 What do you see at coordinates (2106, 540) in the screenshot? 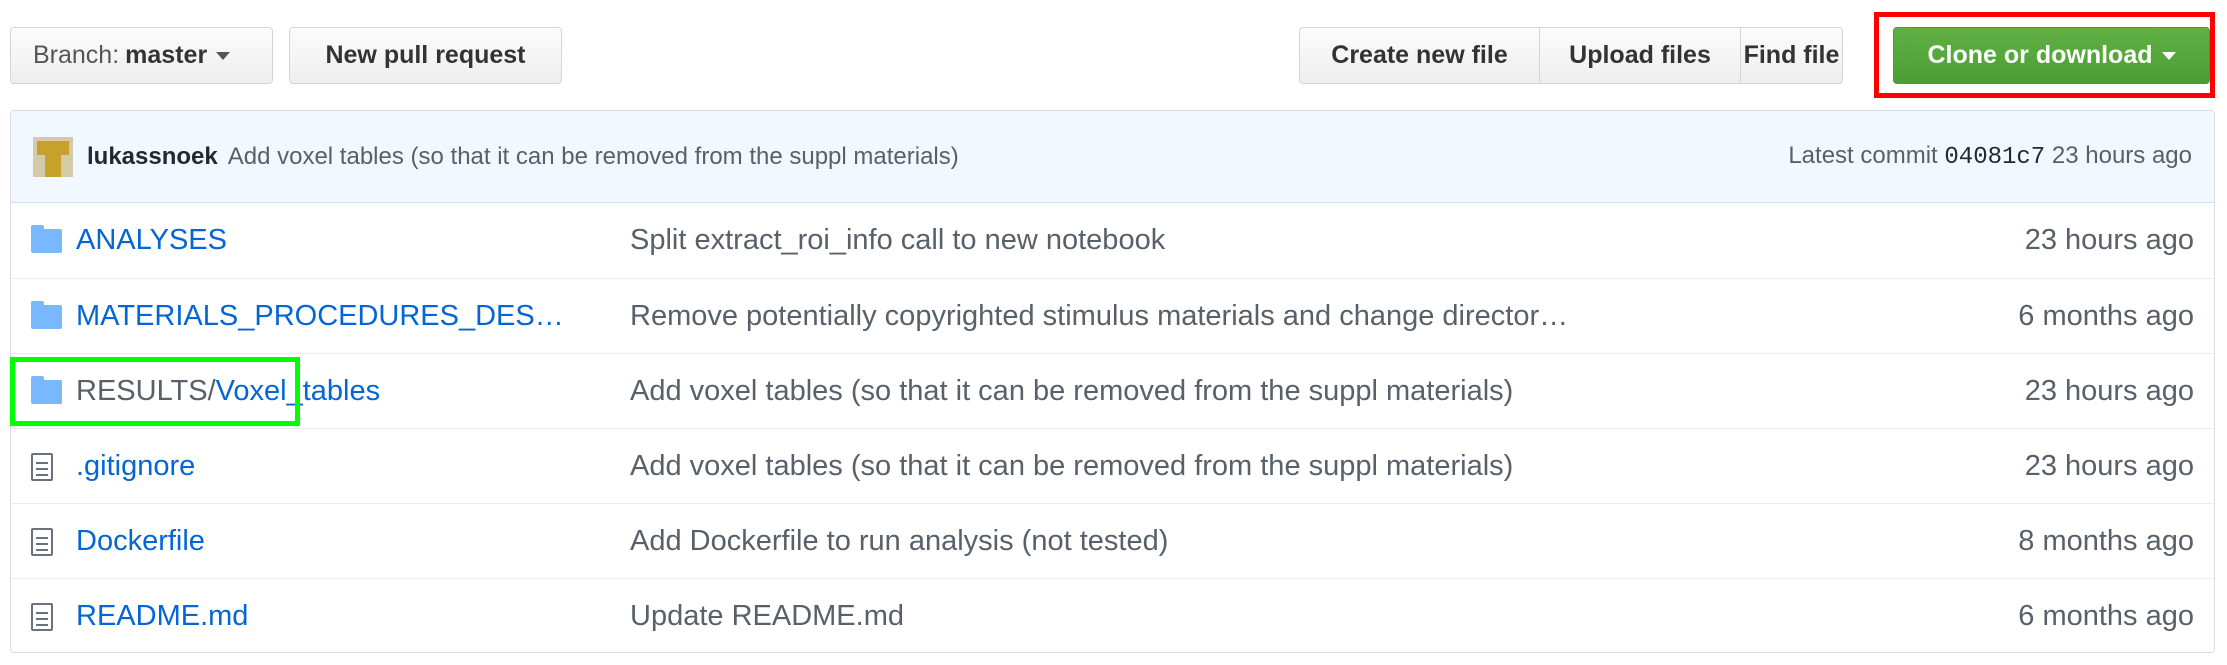
I see `file-commit-age: 8 months ago` at bounding box center [2106, 540].